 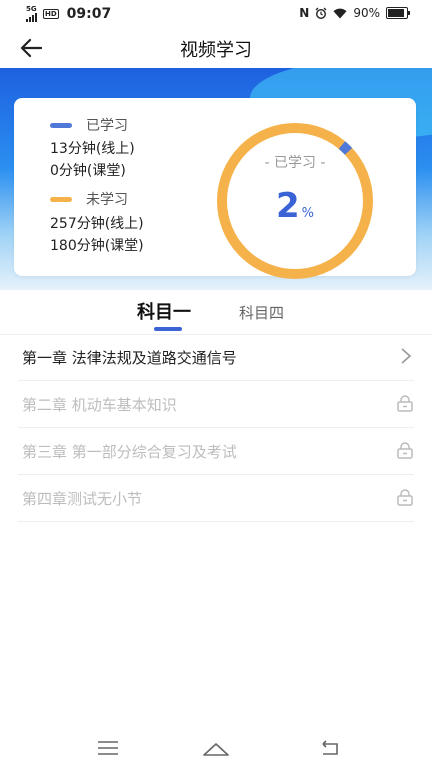 What do you see at coordinates (406, 356) in the screenshot?
I see `chevron-right-icon` at bounding box center [406, 356].